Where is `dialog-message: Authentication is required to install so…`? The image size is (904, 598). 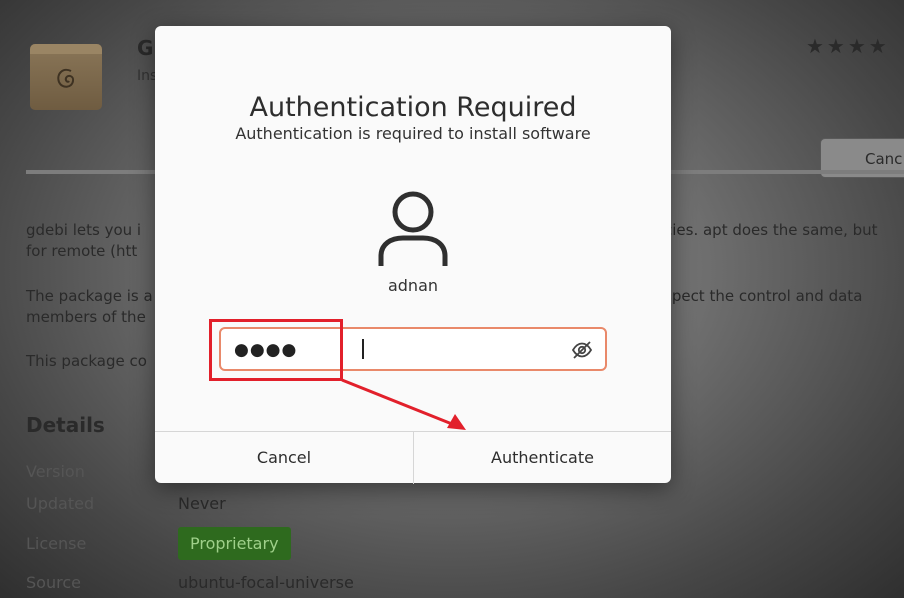
dialog-message: Authentication is required to install so… is located at coordinates (413, 133).